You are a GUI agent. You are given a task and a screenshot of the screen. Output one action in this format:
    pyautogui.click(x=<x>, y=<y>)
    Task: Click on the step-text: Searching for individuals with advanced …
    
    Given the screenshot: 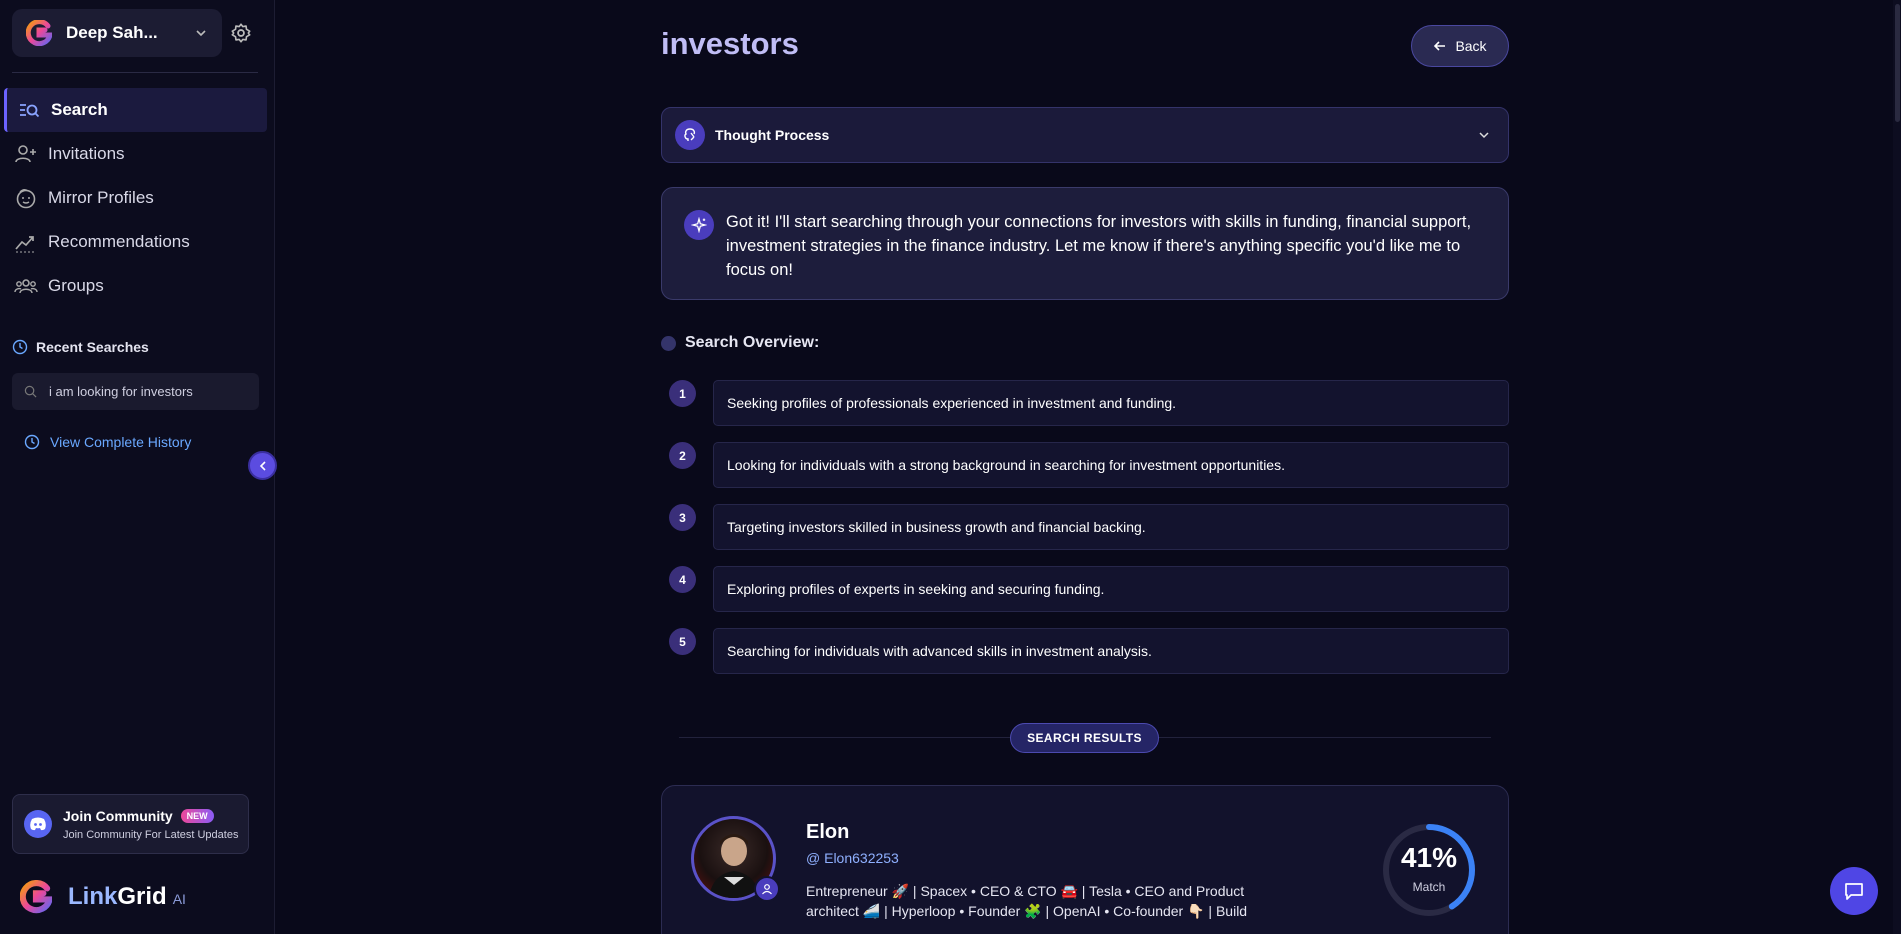 What is the action you would take?
    pyautogui.click(x=1111, y=651)
    